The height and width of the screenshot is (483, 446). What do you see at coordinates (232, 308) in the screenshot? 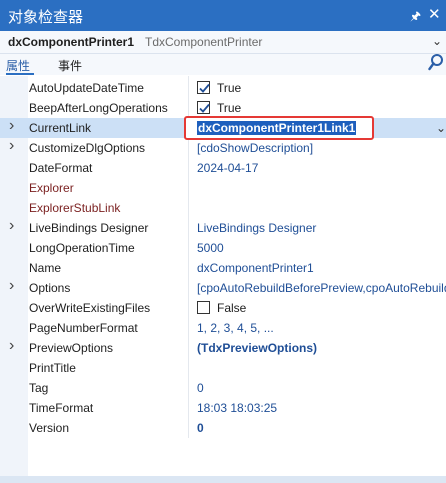
I see `property-value: False` at bounding box center [232, 308].